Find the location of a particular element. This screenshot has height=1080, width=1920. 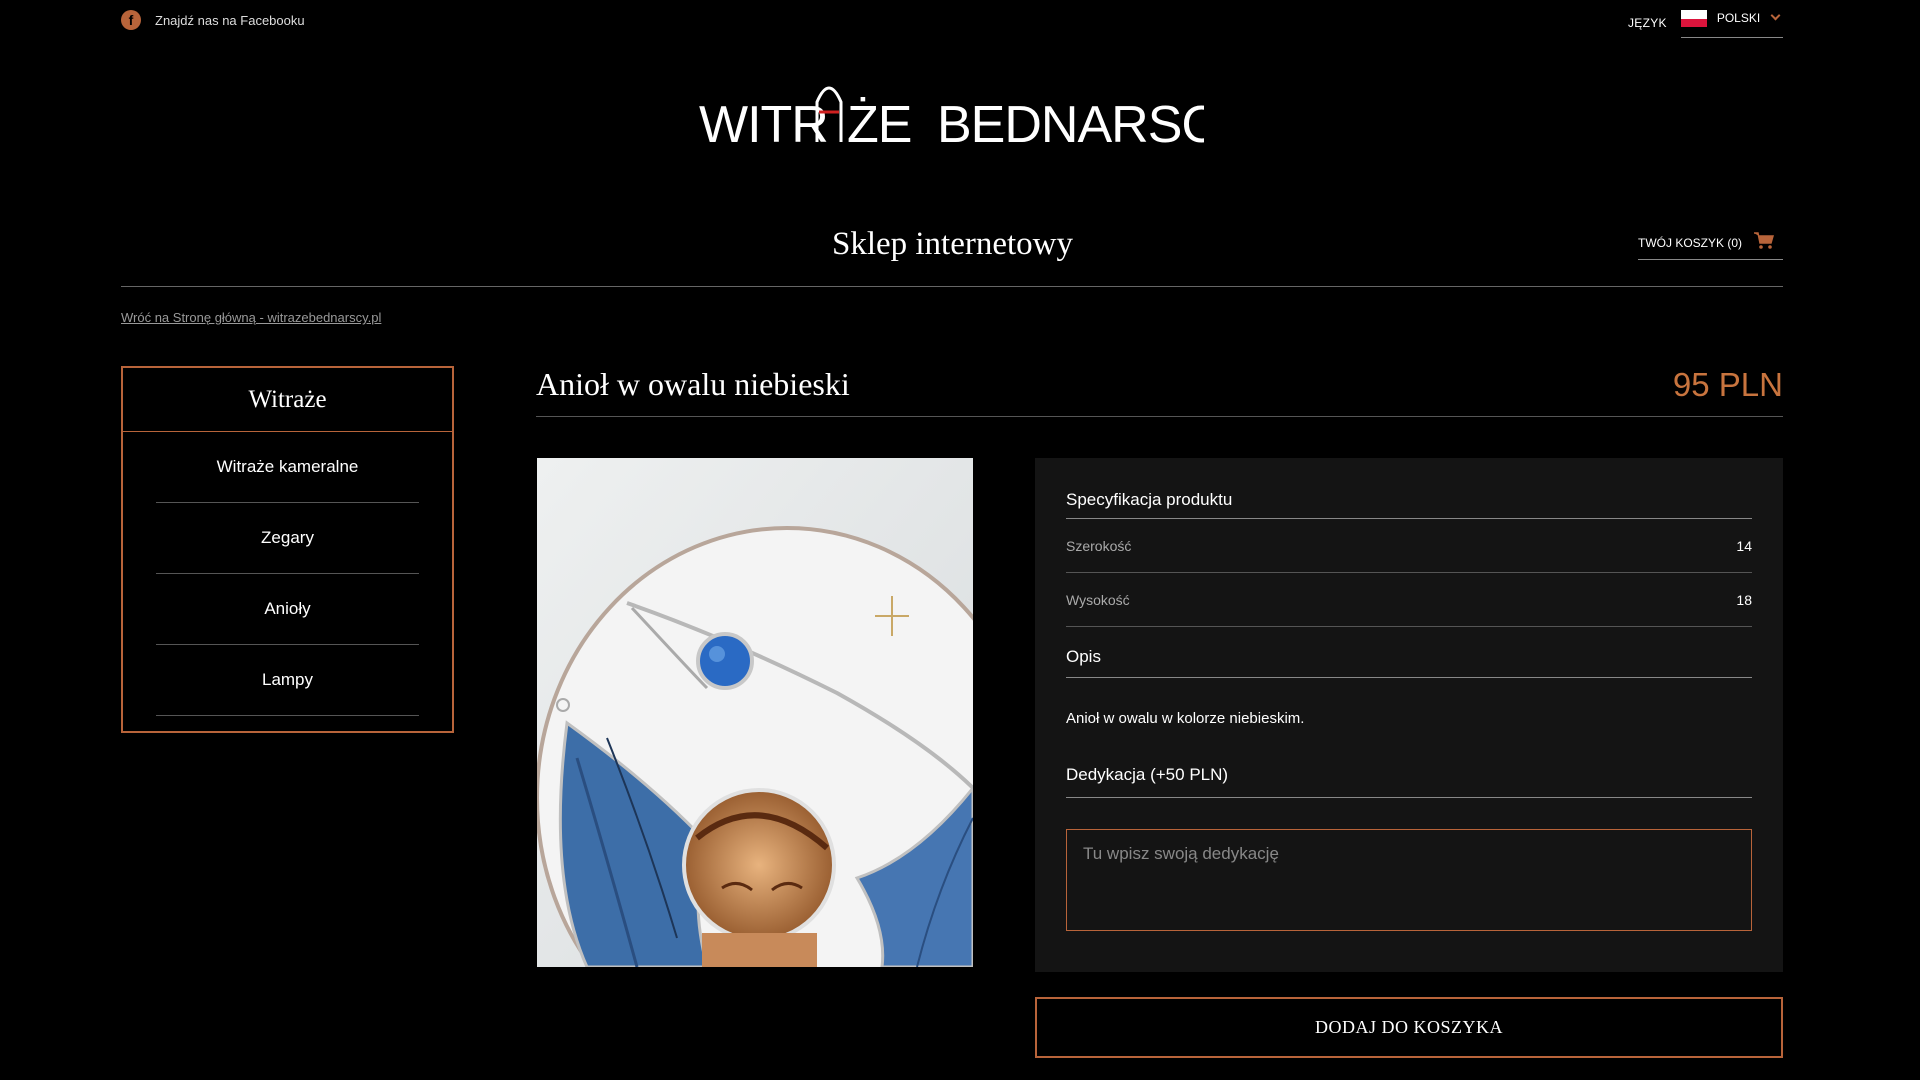

sidebar-heading: Witraże is located at coordinates (287, 400).